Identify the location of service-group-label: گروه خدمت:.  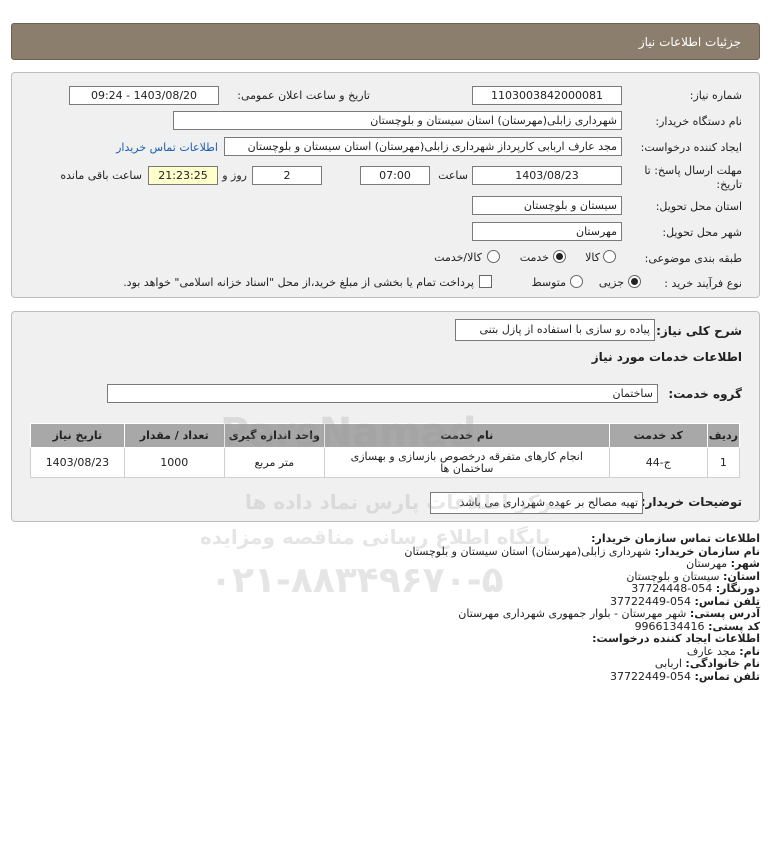
(705, 394).